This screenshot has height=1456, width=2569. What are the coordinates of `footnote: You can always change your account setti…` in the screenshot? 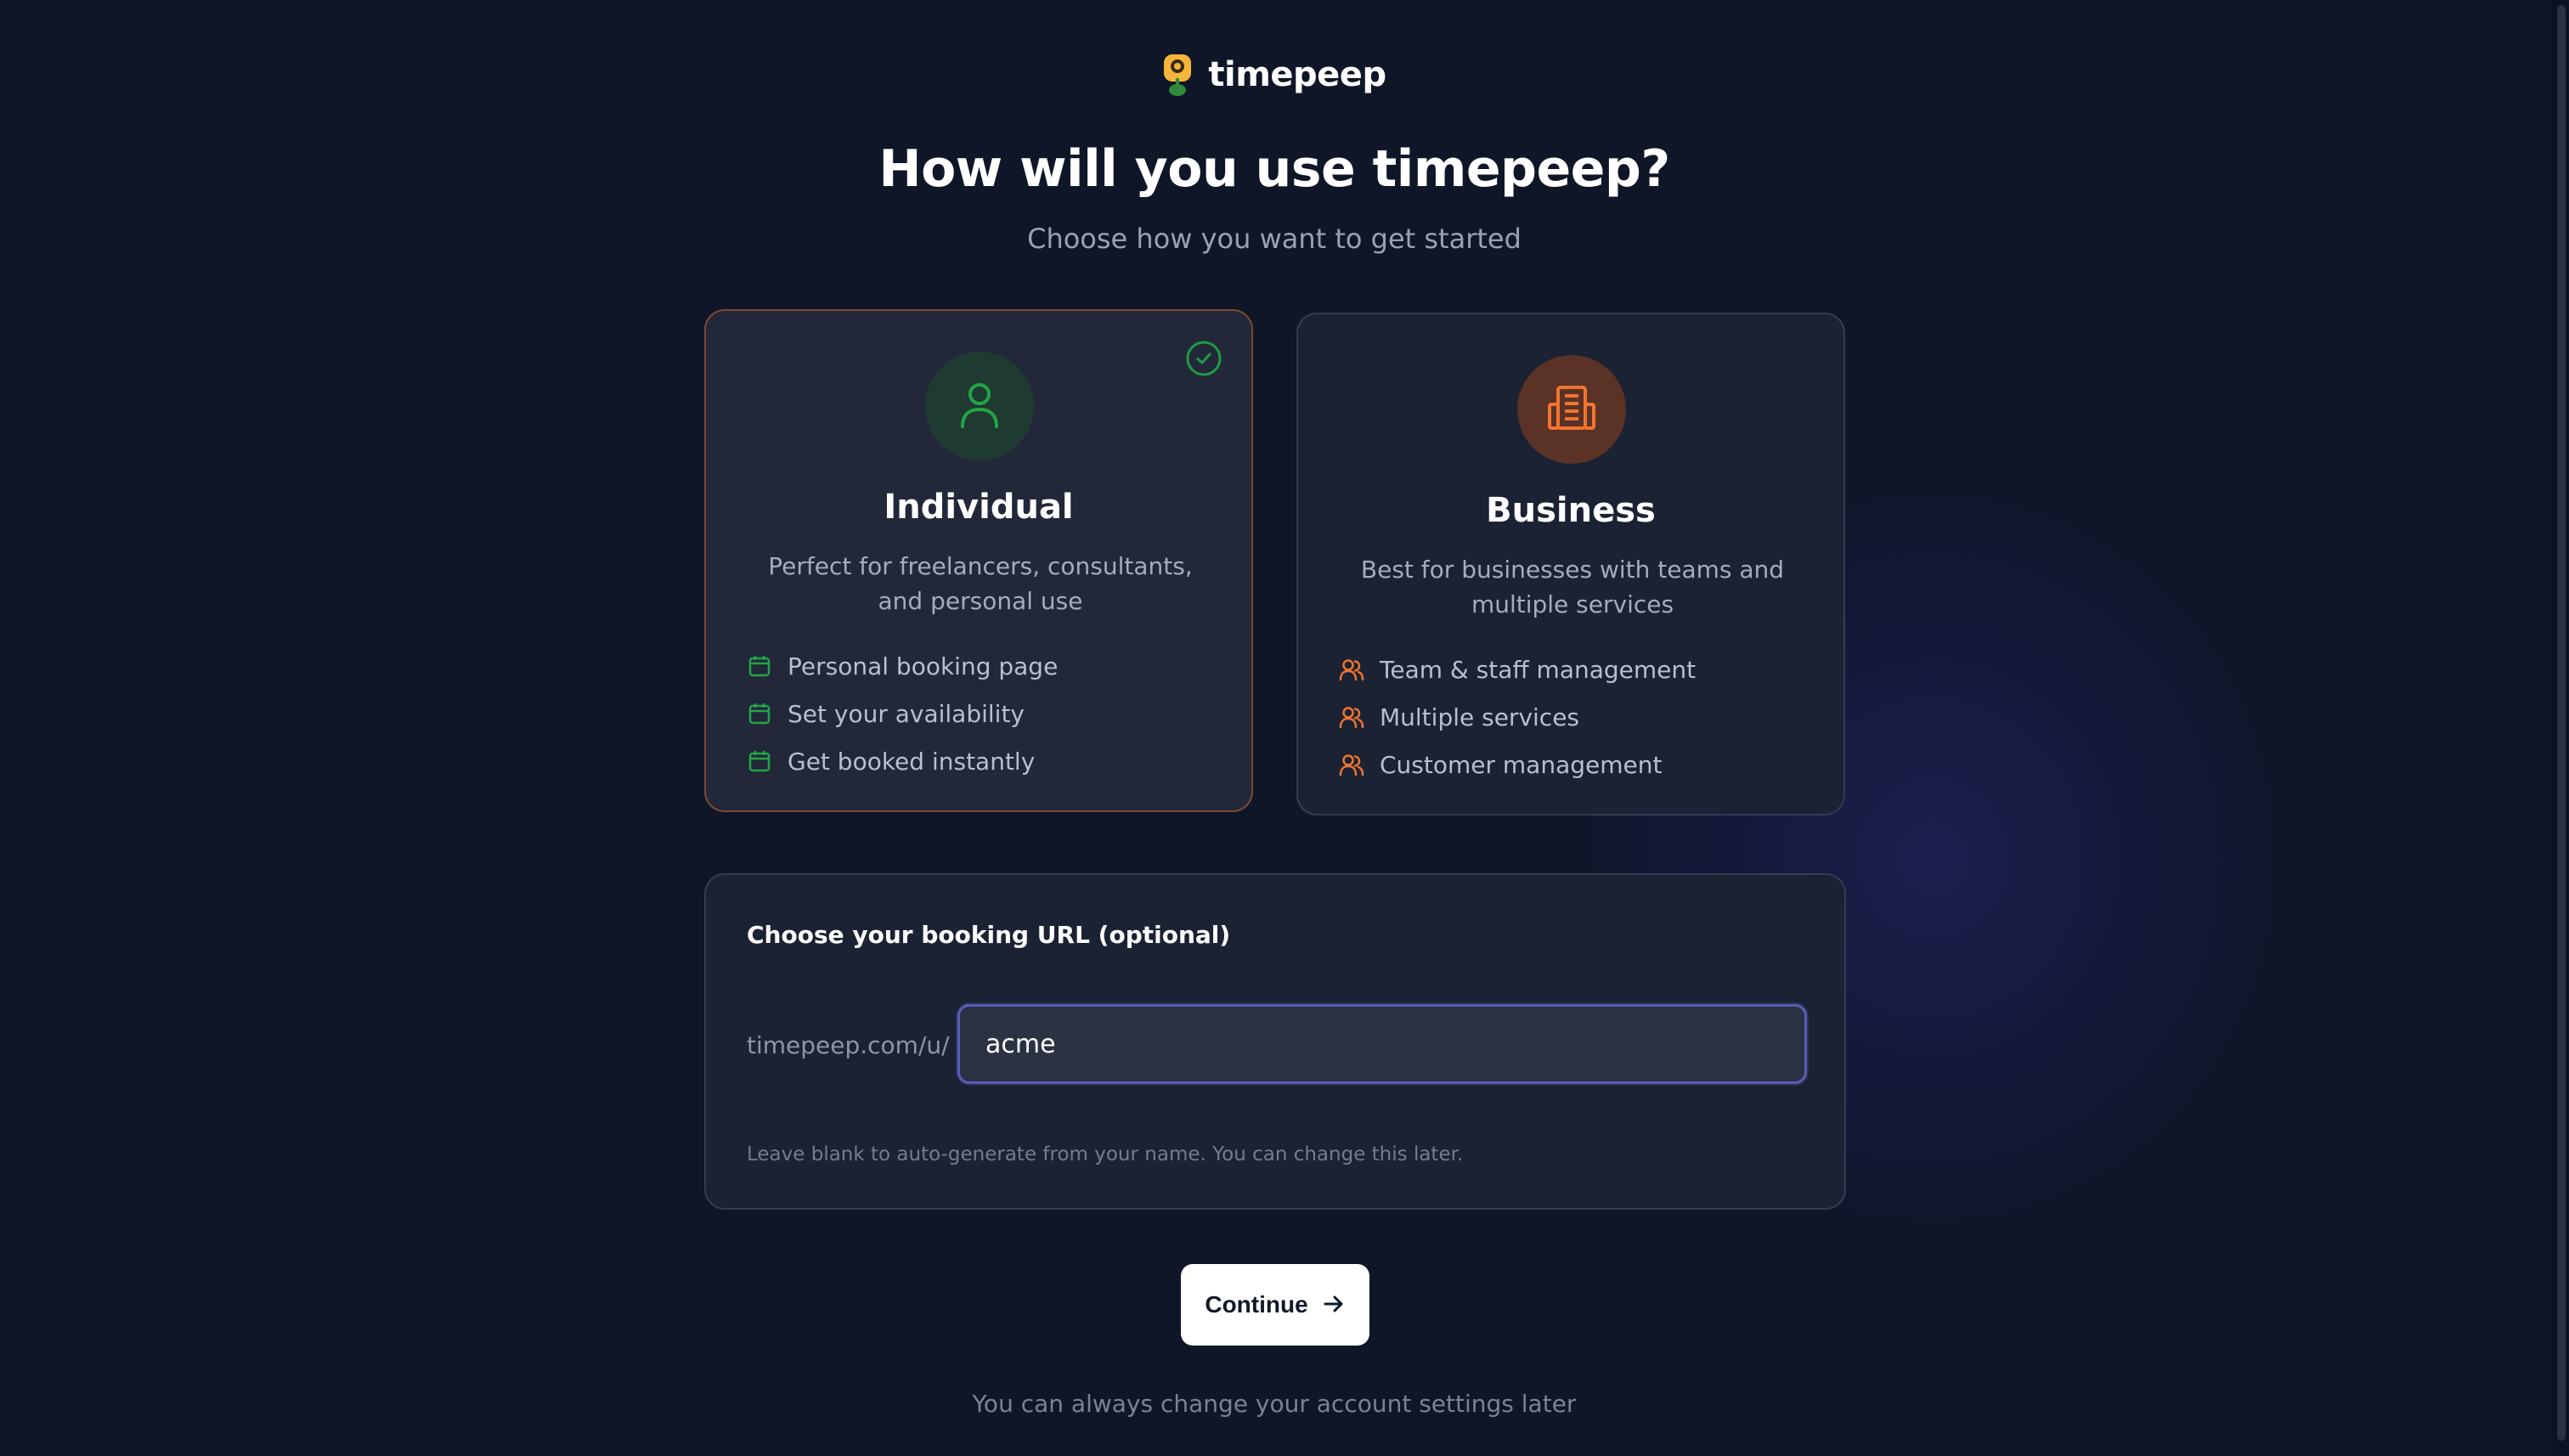 It's located at (1275, 1404).